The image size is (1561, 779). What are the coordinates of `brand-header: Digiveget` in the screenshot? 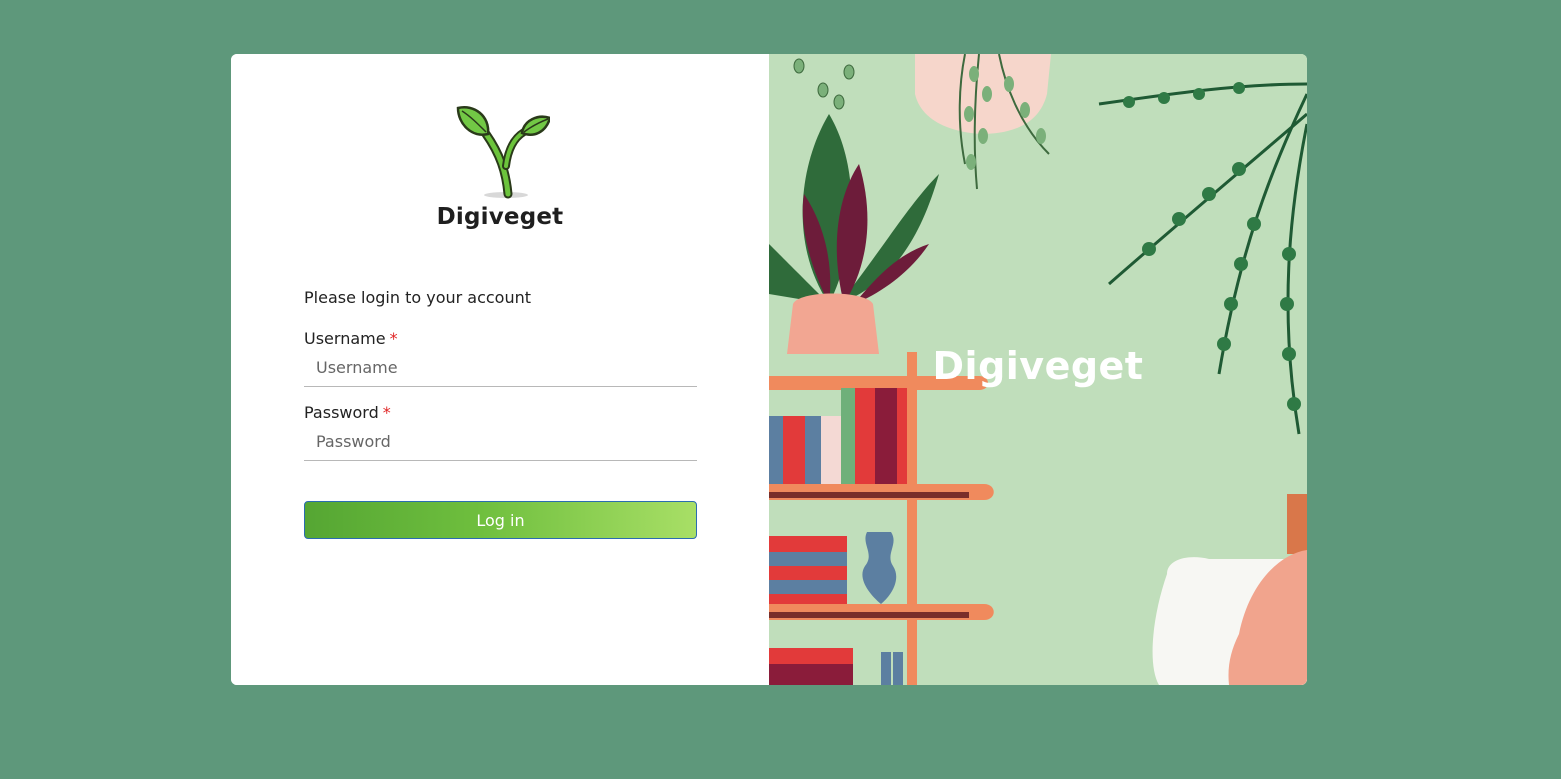 It's located at (500, 166).